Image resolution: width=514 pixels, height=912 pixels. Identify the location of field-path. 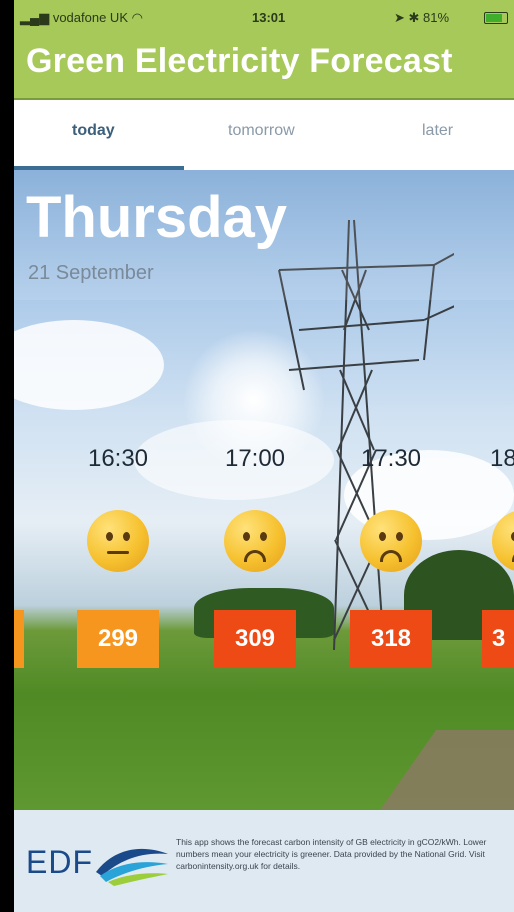
(432, 770).